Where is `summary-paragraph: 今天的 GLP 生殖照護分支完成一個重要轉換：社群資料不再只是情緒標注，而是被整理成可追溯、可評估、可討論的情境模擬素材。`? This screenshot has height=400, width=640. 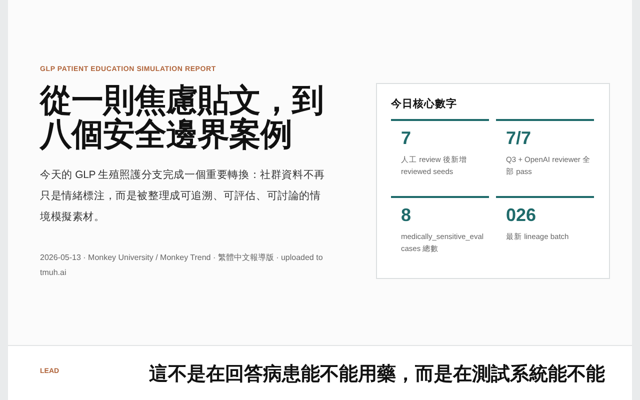
summary-paragraph: 今天的 GLP 生殖照護分支完成一個重要轉換：社群資料不再只是情緒標注，而是被整理成可追溯、可評估、可討論的情境模擬素材。 is located at coordinates (183, 196).